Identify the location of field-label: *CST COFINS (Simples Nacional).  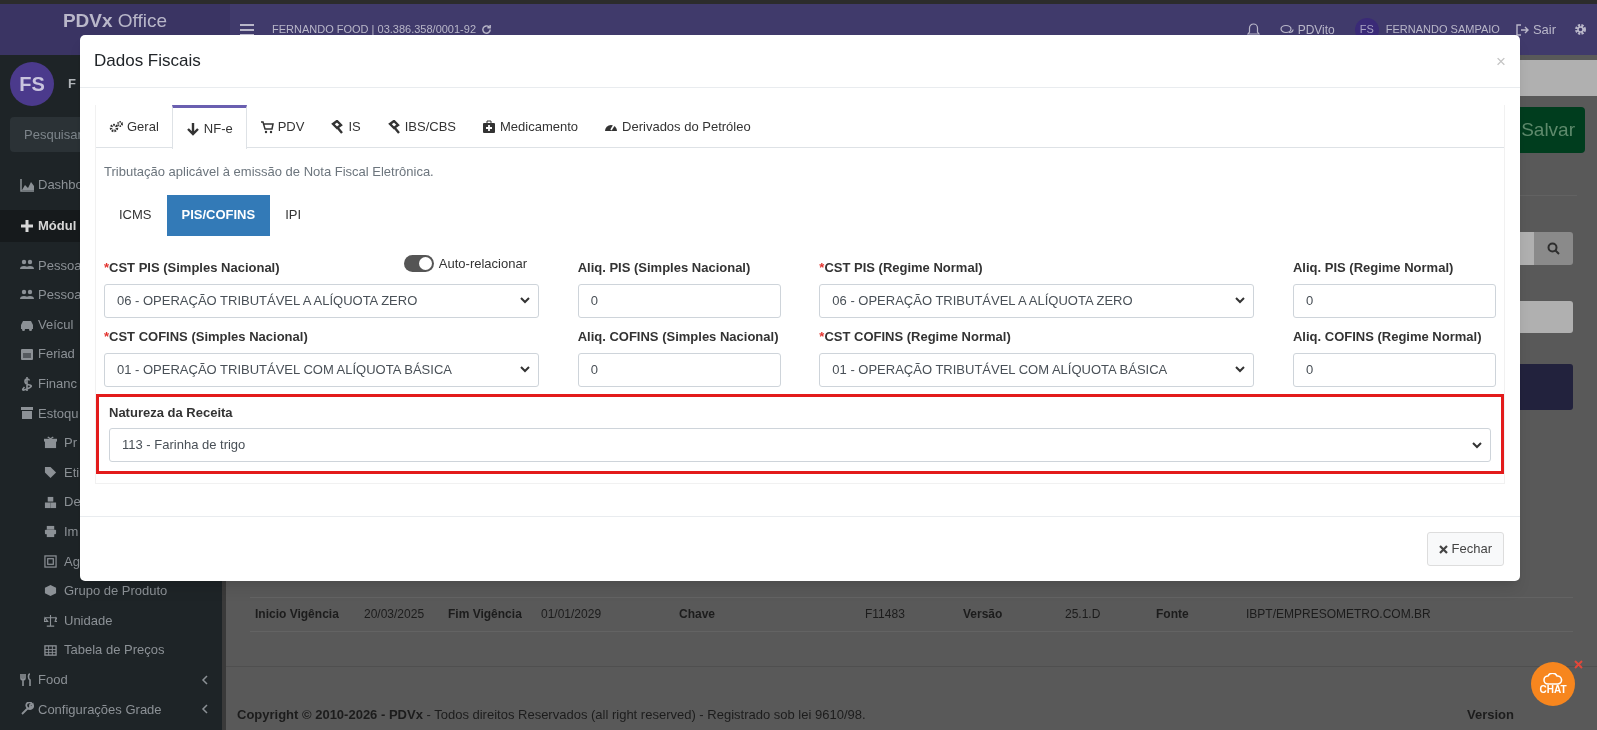
(206, 337).